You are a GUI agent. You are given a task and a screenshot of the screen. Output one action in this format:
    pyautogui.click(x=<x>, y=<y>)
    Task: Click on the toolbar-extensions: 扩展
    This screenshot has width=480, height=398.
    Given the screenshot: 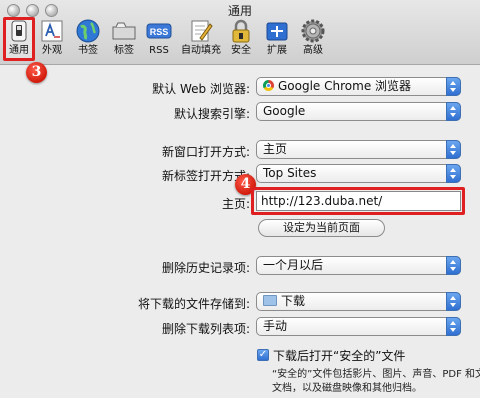 What is the action you would take?
    pyautogui.click(x=277, y=37)
    